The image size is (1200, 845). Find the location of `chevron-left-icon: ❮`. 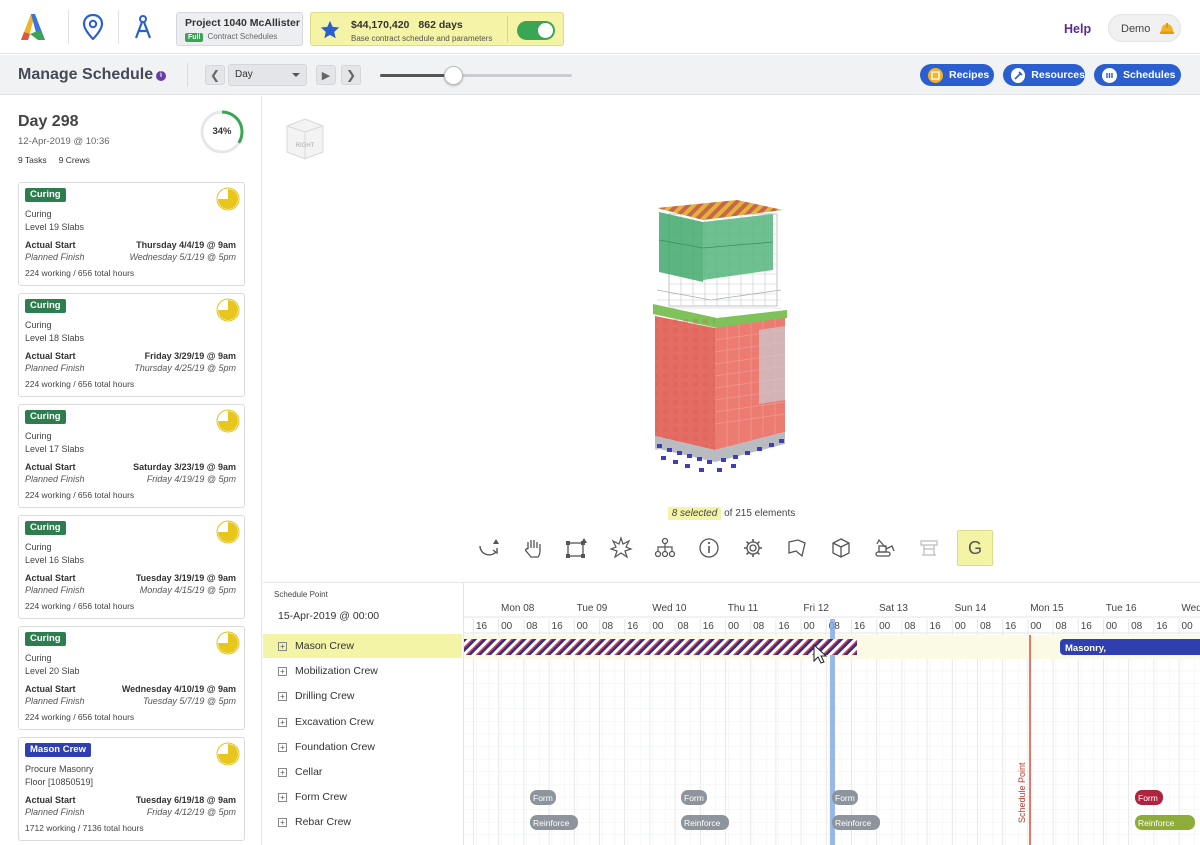

chevron-left-icon: ❮ is located at coordinates (215, 75).